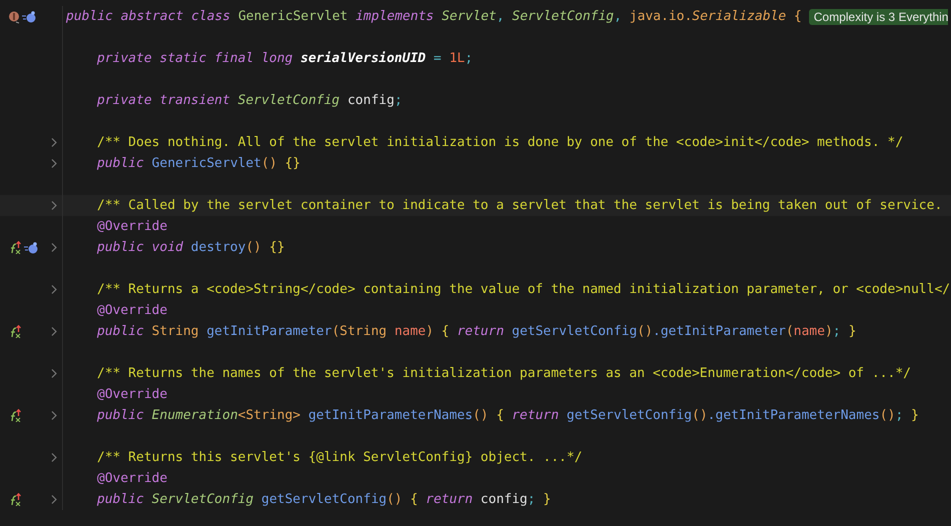 This screenshot has width=951, height=526. I want to click on code-line: public GenericServlet() {}, so click(198, 164).